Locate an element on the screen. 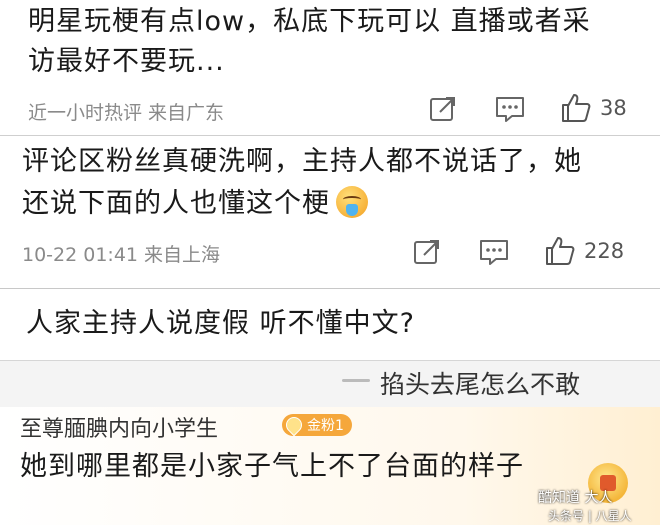 Image resolution: width=660 pixels, height=525 pixels. like-button: 38 is located at coordinates (593, 108).